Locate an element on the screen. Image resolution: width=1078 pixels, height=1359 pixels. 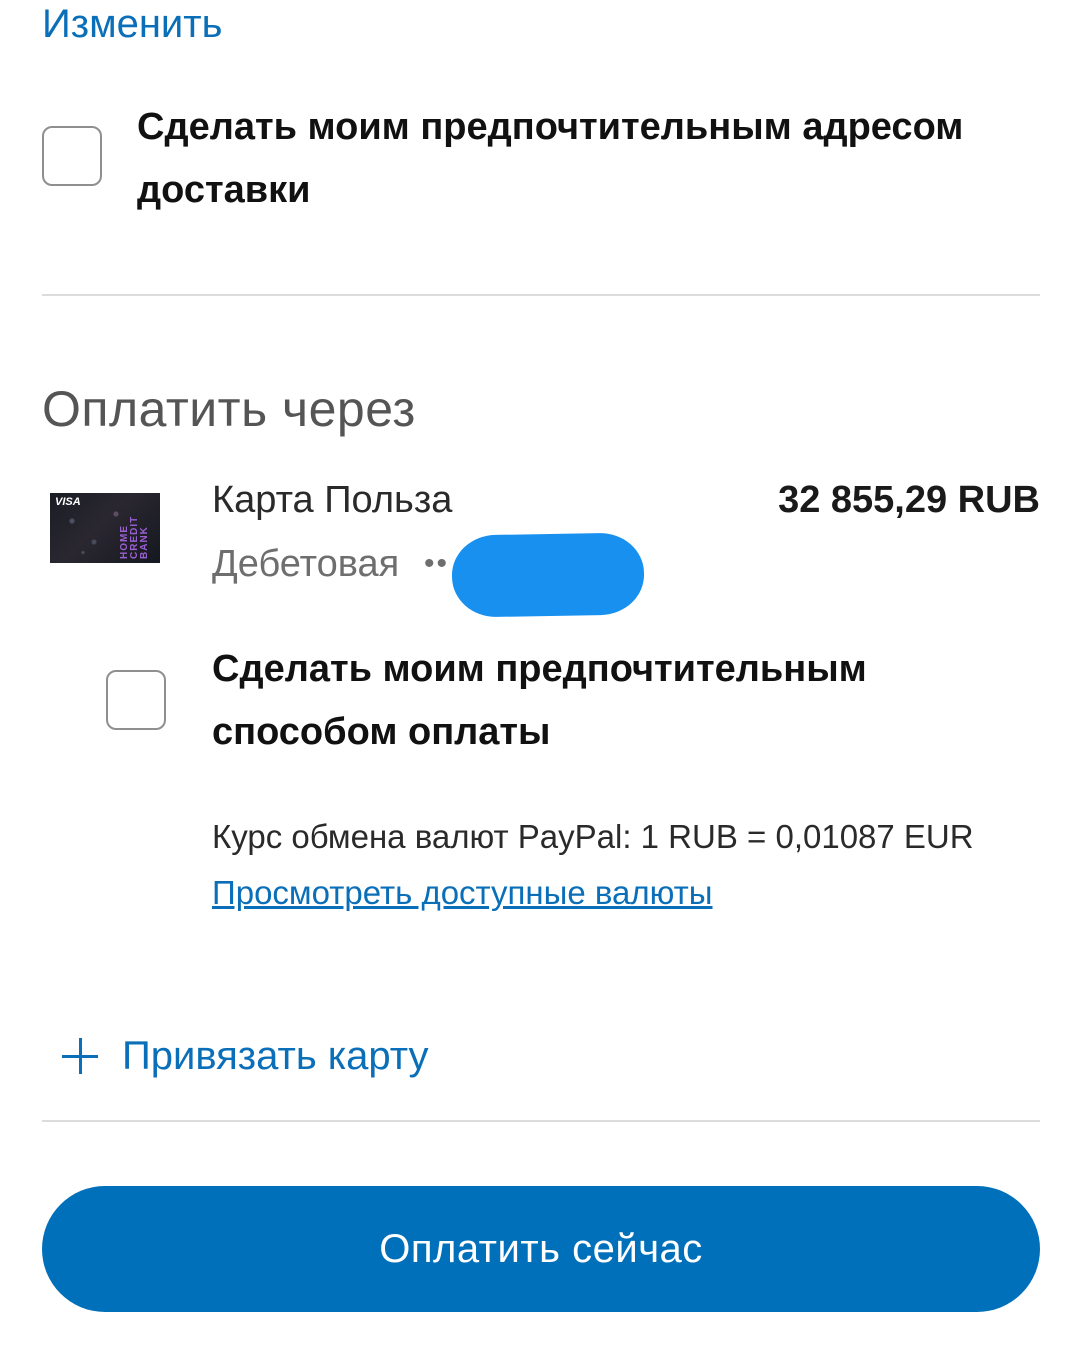
card-balance: 32 855,29 RUB is located at coordinates (909, 500).